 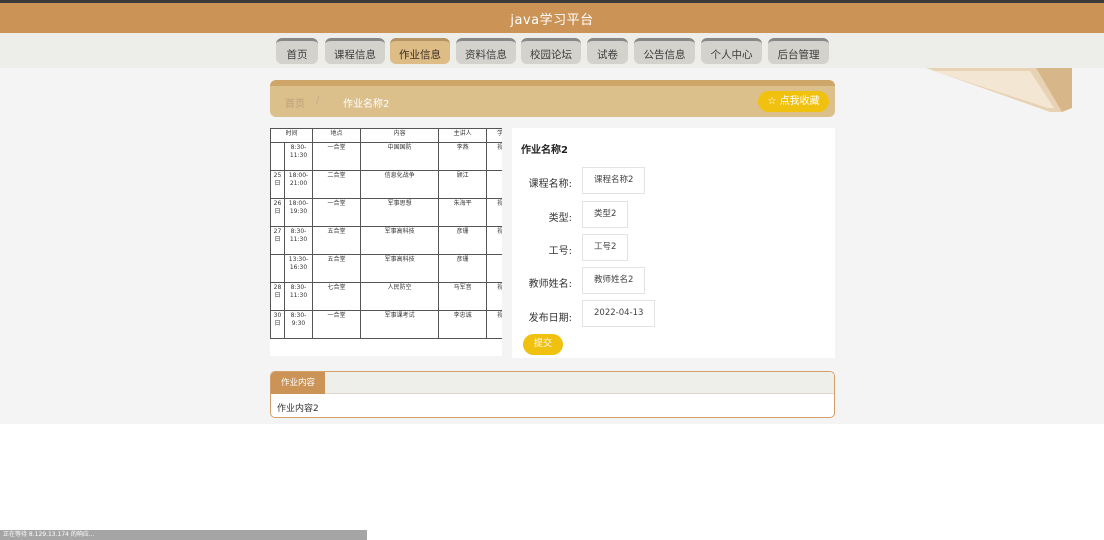 I want to click on schedule-row: 28日8:30-11:30七合堂人民防空马军音视觉, so click(x=386, y=296).